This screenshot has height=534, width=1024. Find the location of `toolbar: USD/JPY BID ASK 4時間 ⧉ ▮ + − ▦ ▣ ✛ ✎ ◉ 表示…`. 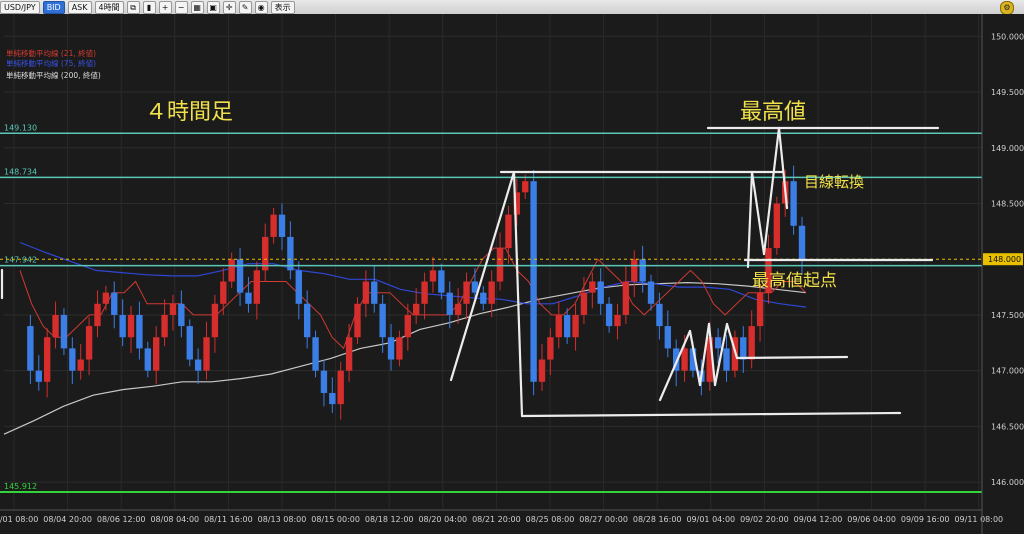

toolbar: USD/JPY BID ASK 4時間 ⧉ ▮ + − ▦ ▣ ✛ ✎ ◉ 表示… is located at coordinates (512, 7).